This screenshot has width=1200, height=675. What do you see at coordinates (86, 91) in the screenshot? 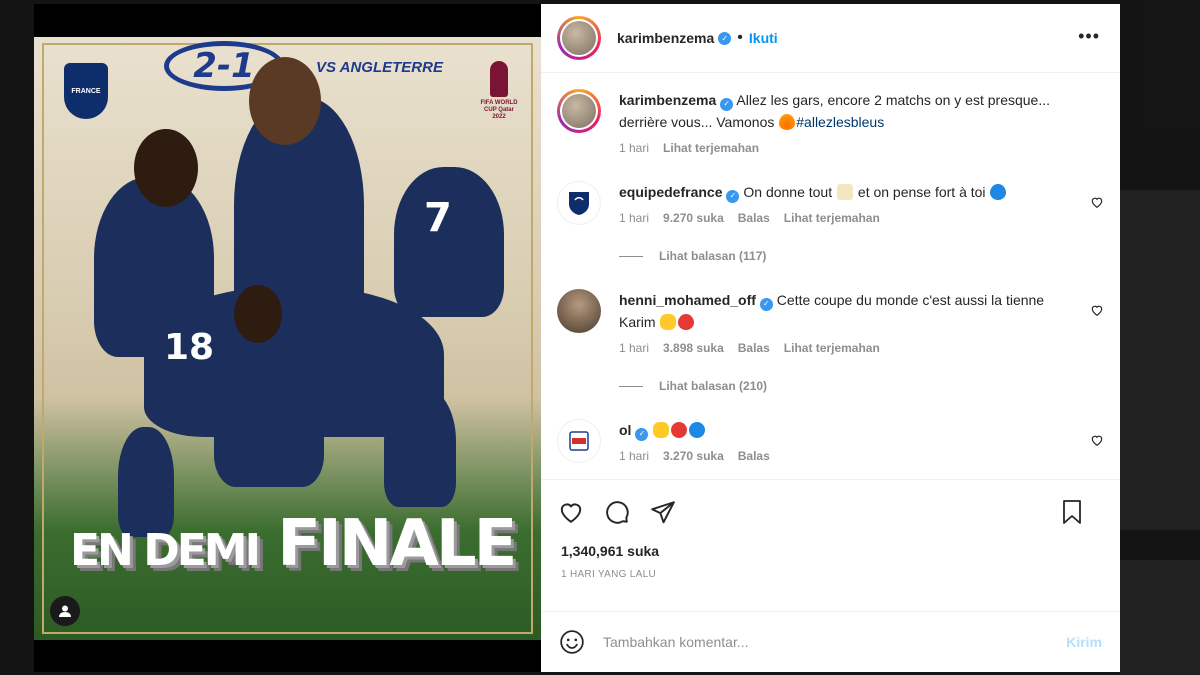
I see `fff-crest: FRANCE` at bounding box center [86, 91].